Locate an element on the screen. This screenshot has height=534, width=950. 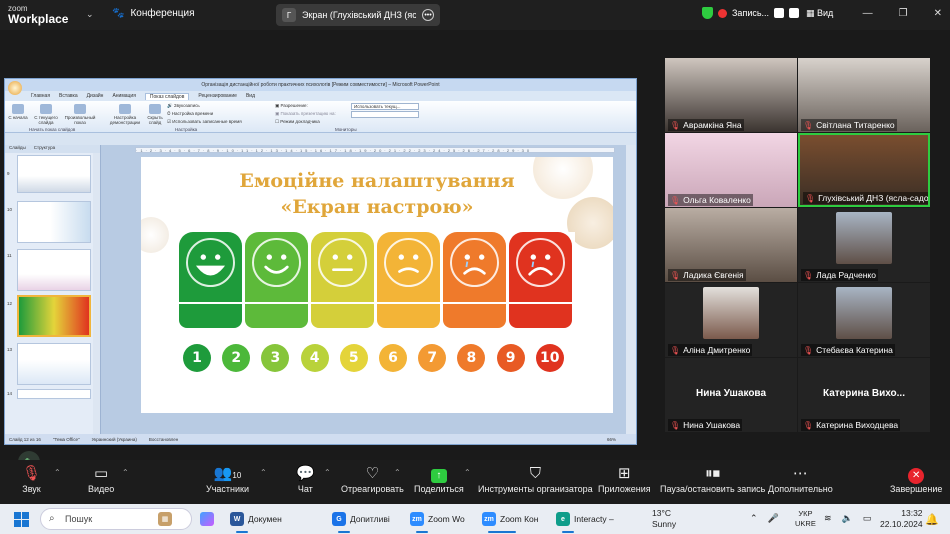
presenter-view-checkbox: ☐ Режим докладчика is located at coordinates (297, 122).